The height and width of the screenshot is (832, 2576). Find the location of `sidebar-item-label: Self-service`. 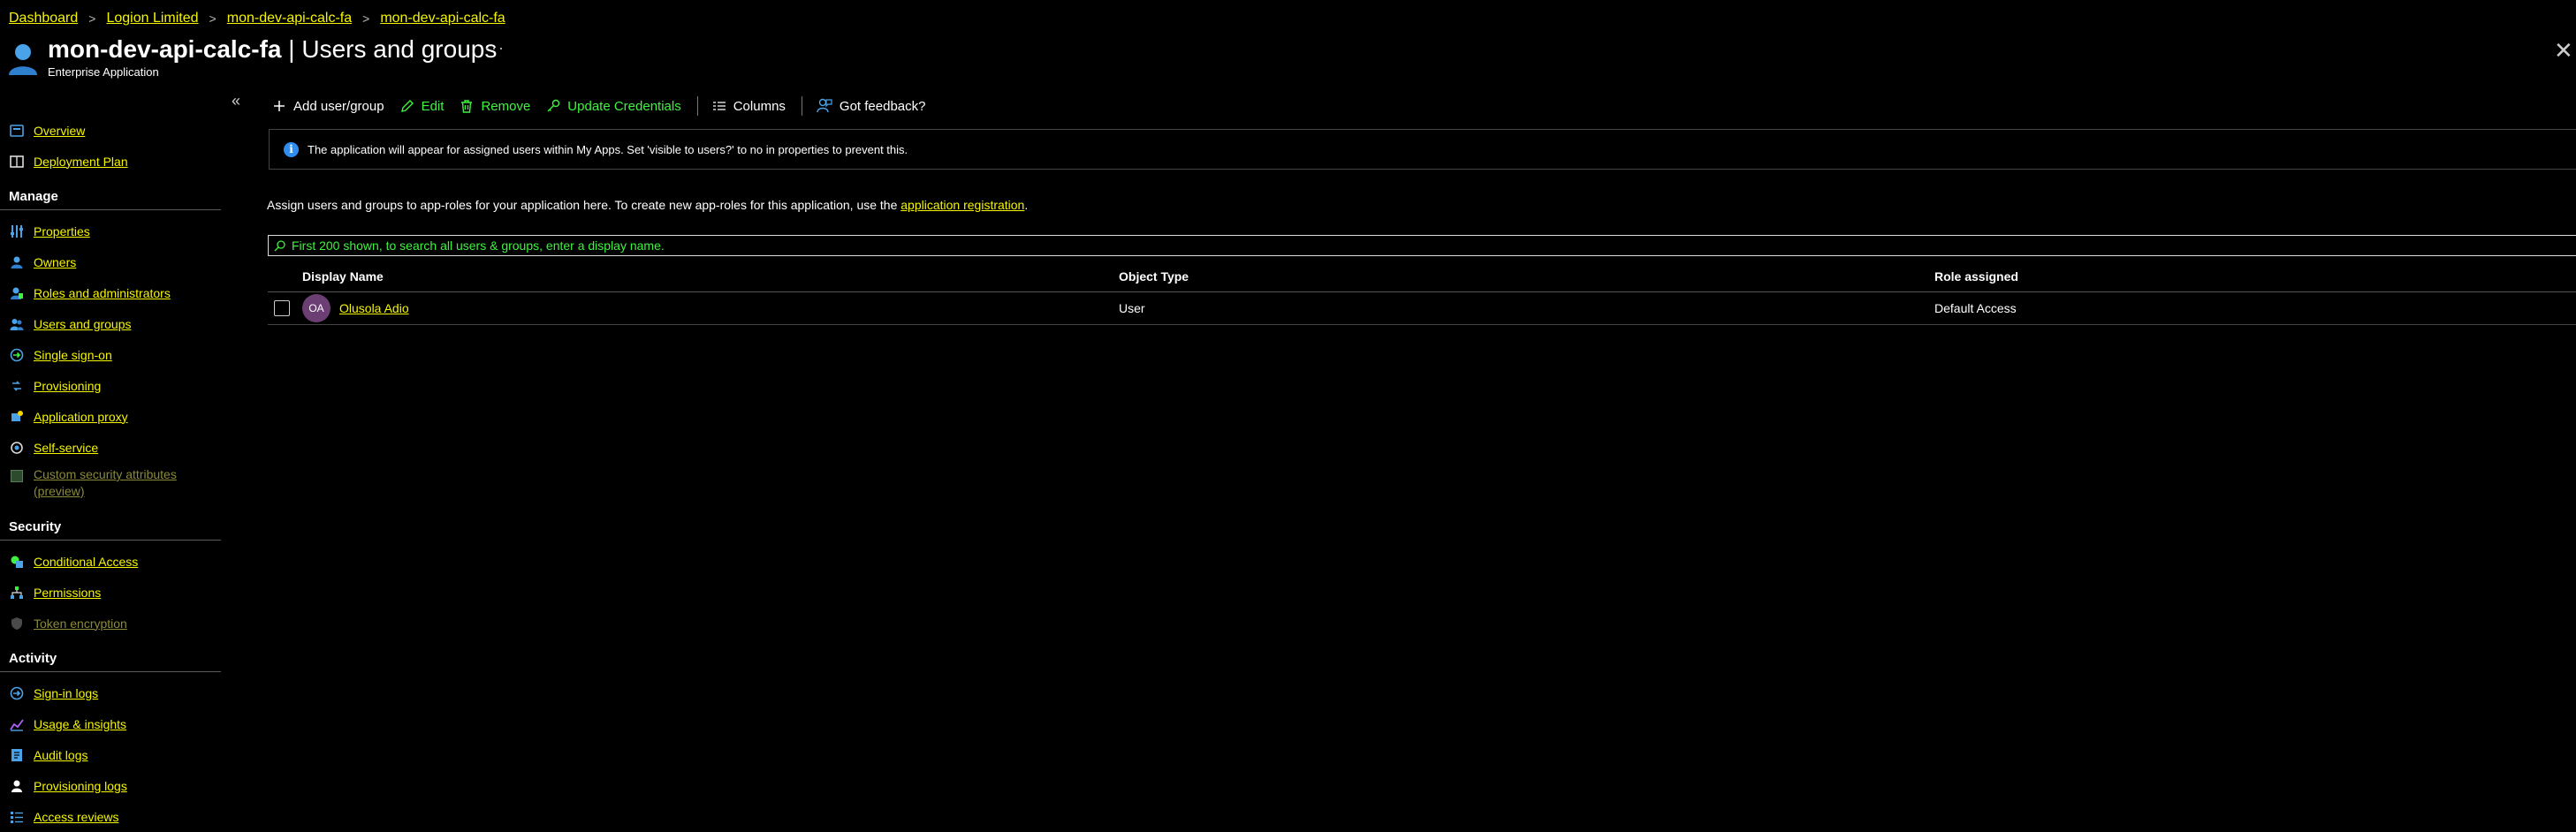

sidebar-item-label: Self-service is located at coordinates (66, 448).